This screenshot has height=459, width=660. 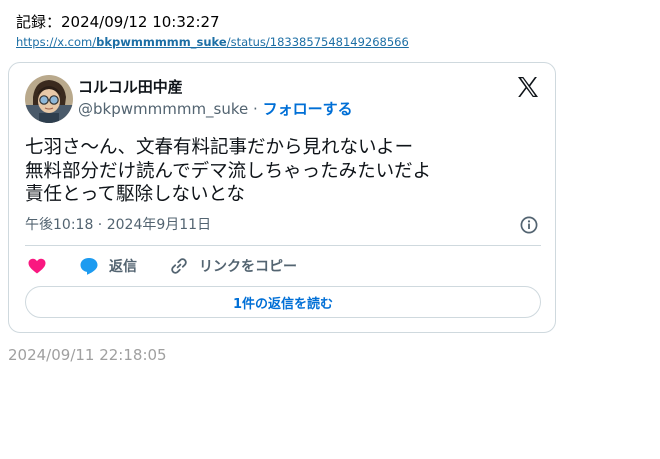 I want to click on user-handle: @bkpwmmmmm_suke, so click(x=163, y=109).